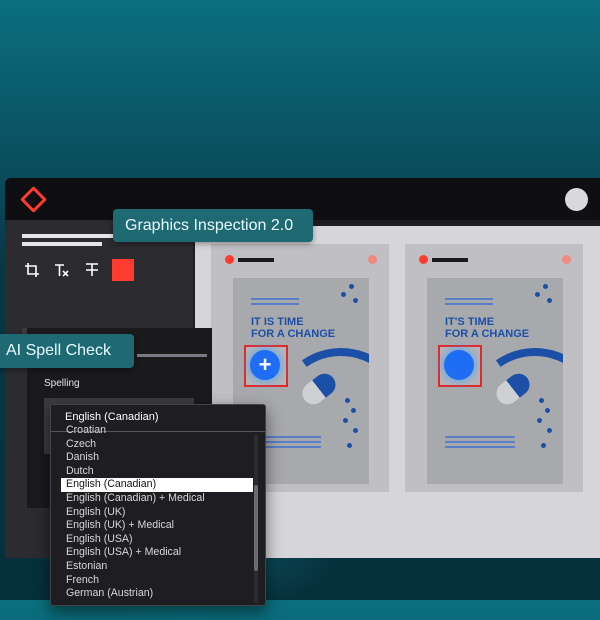 The width and height of the screenshot is (600, 620). I want to click on avatar, so click(576, 199).